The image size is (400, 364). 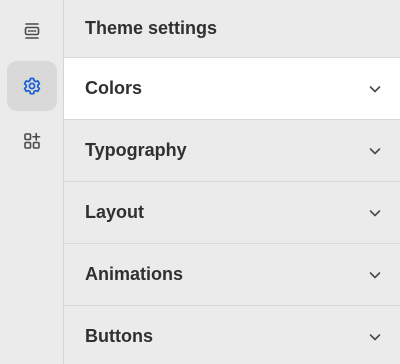 What do you see at coordinates (134, 274) in the screenshot?
I see `section-label: Animations` at bounding box center [134, 274].